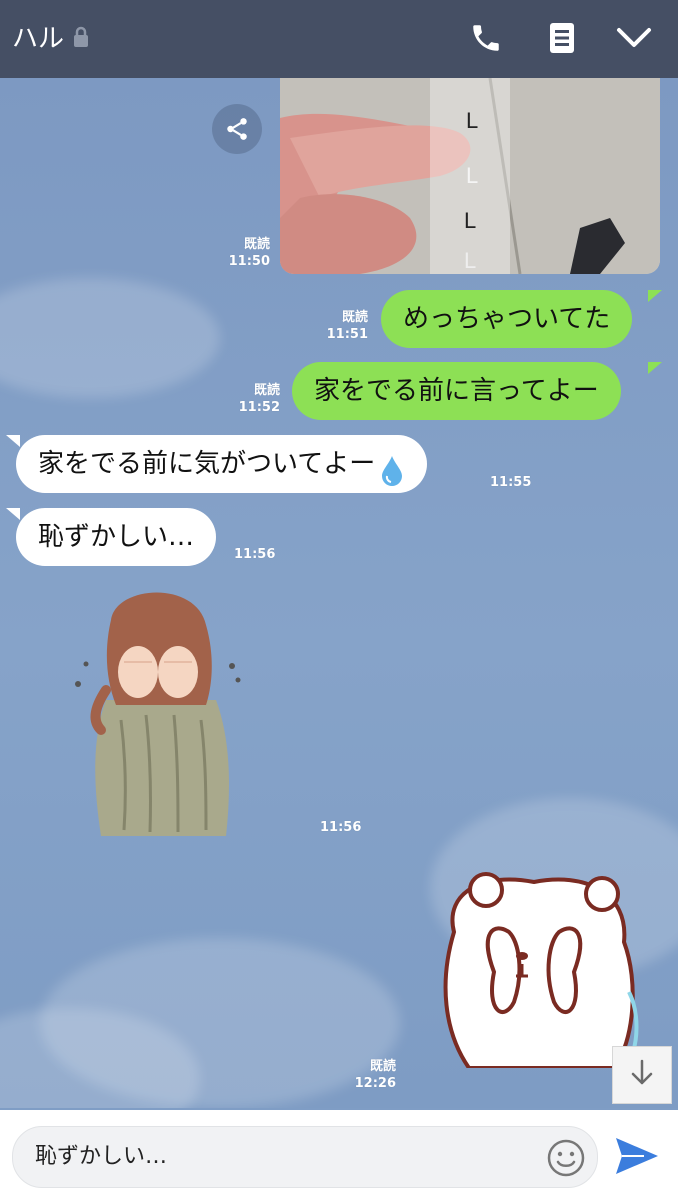  What do you see at coordinates (81, 39) in the screenshot?
I see `lock-icon` at bounding box center [81, 39].